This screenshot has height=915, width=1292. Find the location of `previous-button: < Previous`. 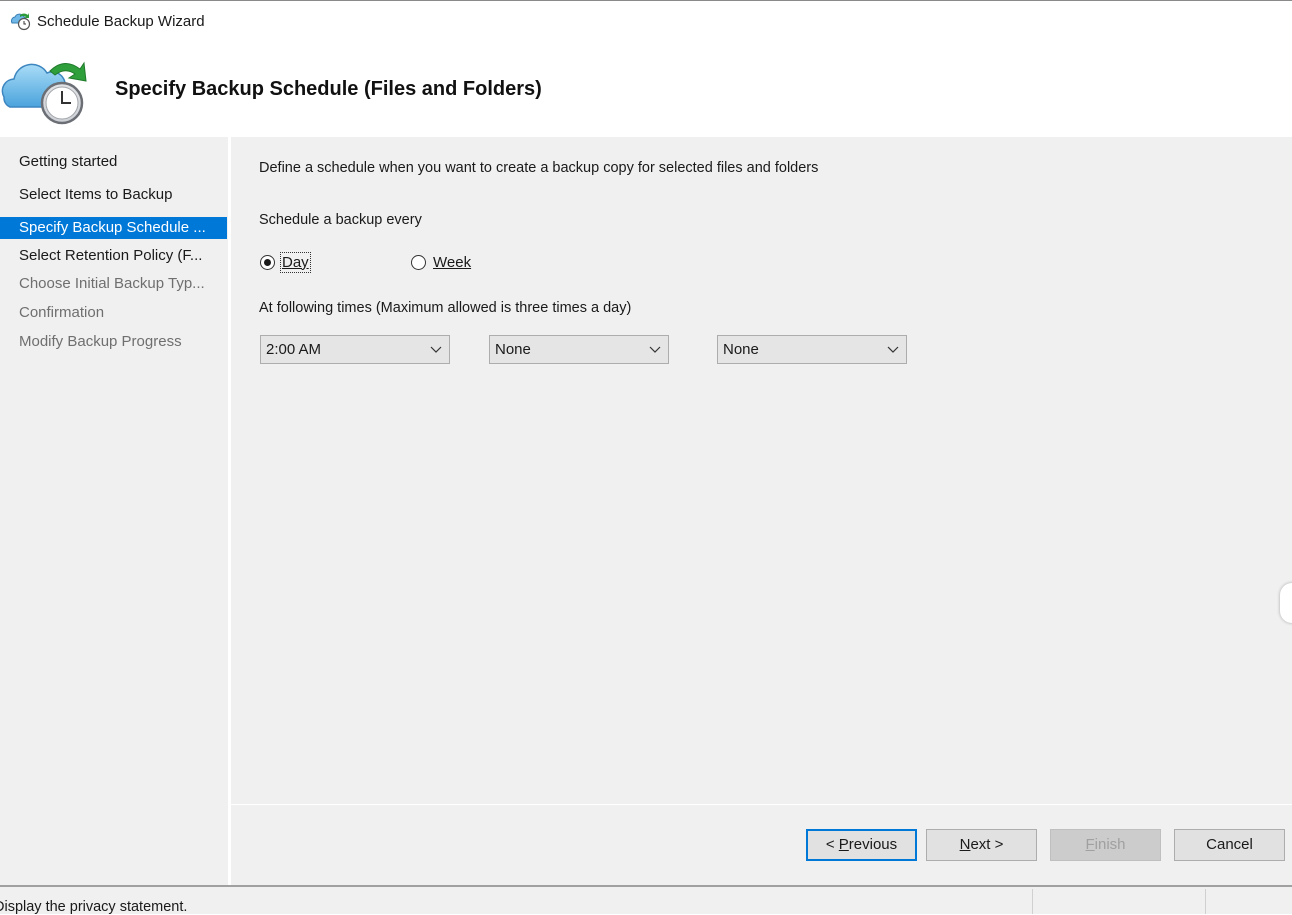

previous-button: < Previous is located at coordinates (861, 845).